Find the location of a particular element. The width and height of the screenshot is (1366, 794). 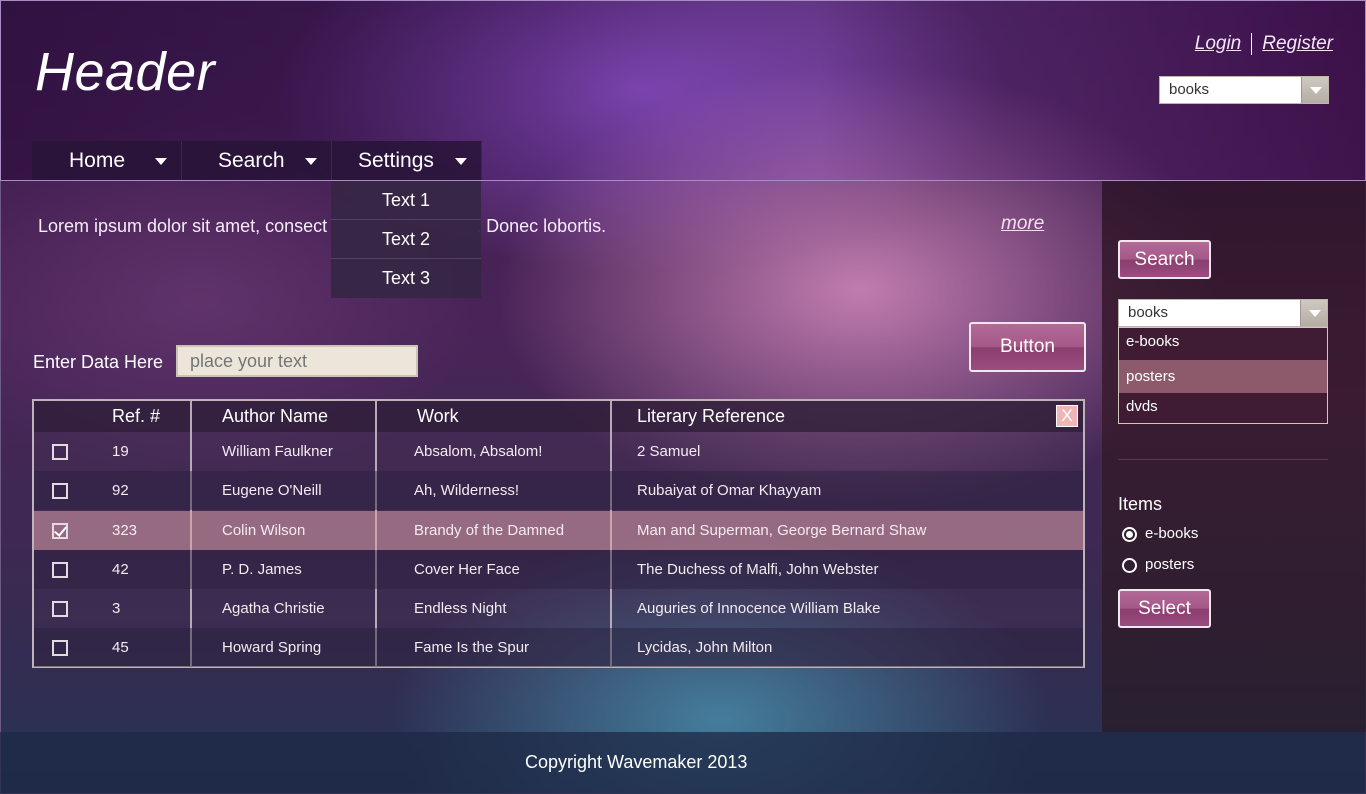

login-link: Login is located at coordinates (1218, 43).